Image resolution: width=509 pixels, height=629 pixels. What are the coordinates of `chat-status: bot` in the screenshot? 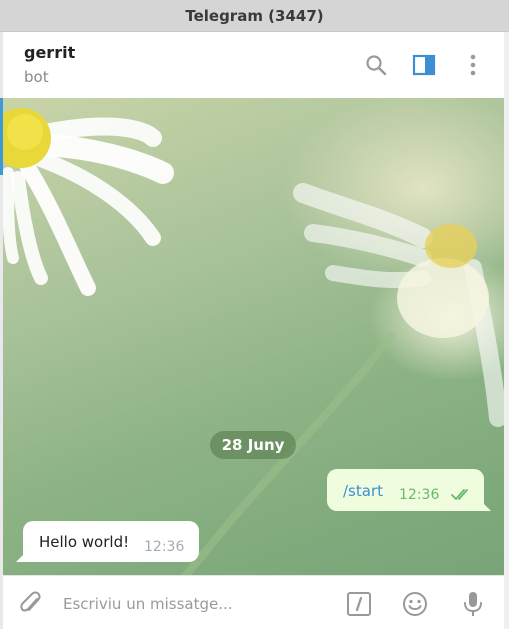 It's located at (36, 77).